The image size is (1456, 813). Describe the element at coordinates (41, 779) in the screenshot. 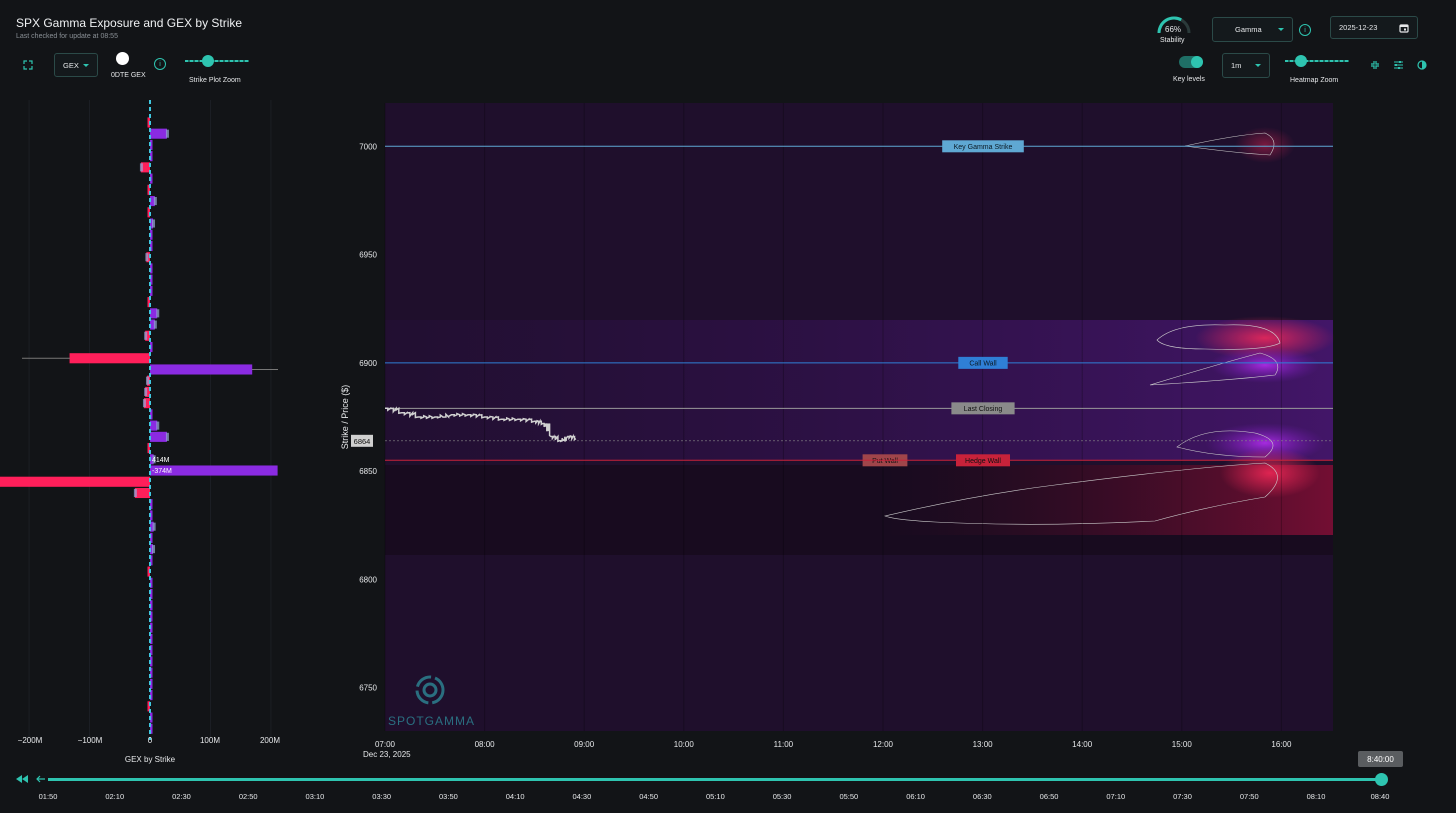

I see `back-arrow-icon` at that location.